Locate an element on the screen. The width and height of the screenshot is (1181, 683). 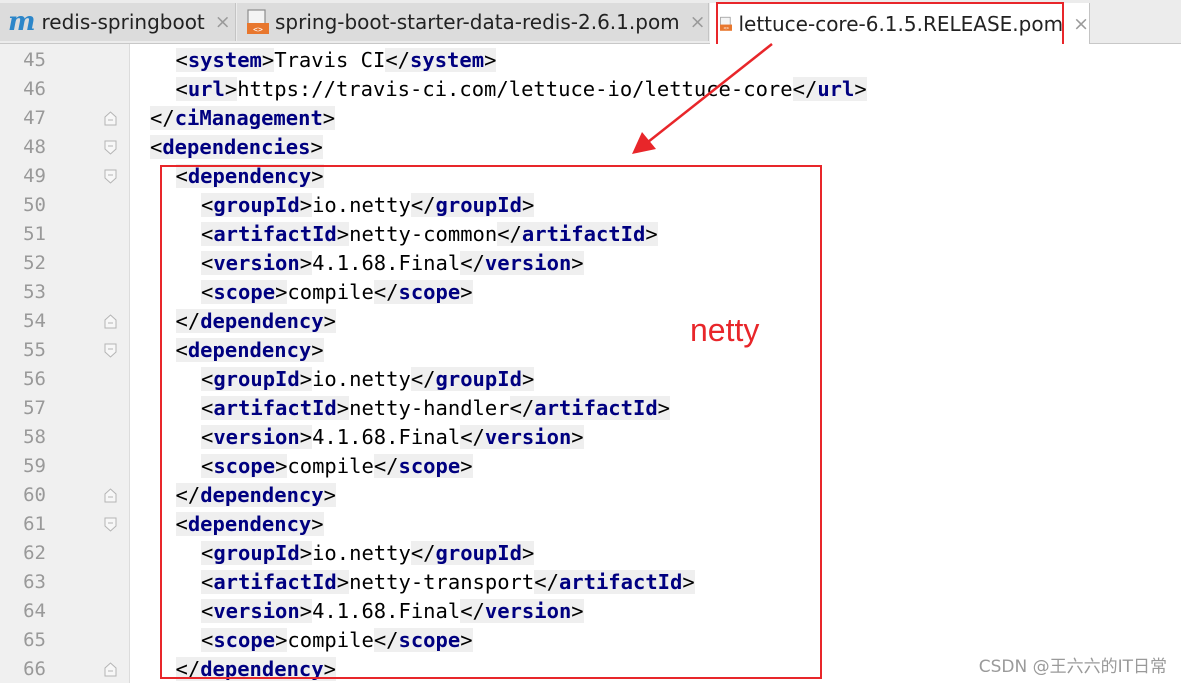
line-number: 53 is located at coordinates (34, 292).